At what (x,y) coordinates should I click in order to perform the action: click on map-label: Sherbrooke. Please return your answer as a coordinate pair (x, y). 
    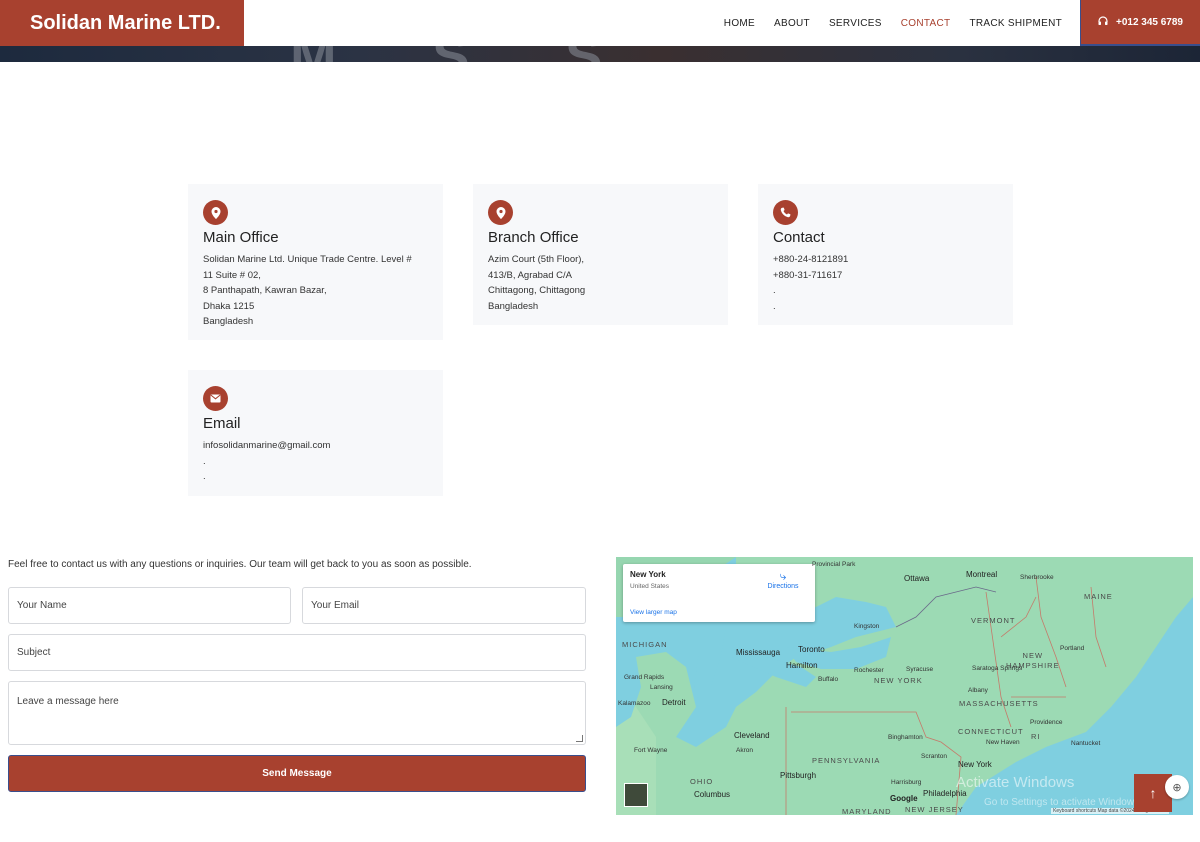
    Looking at the image, I should click on (1037, 577).